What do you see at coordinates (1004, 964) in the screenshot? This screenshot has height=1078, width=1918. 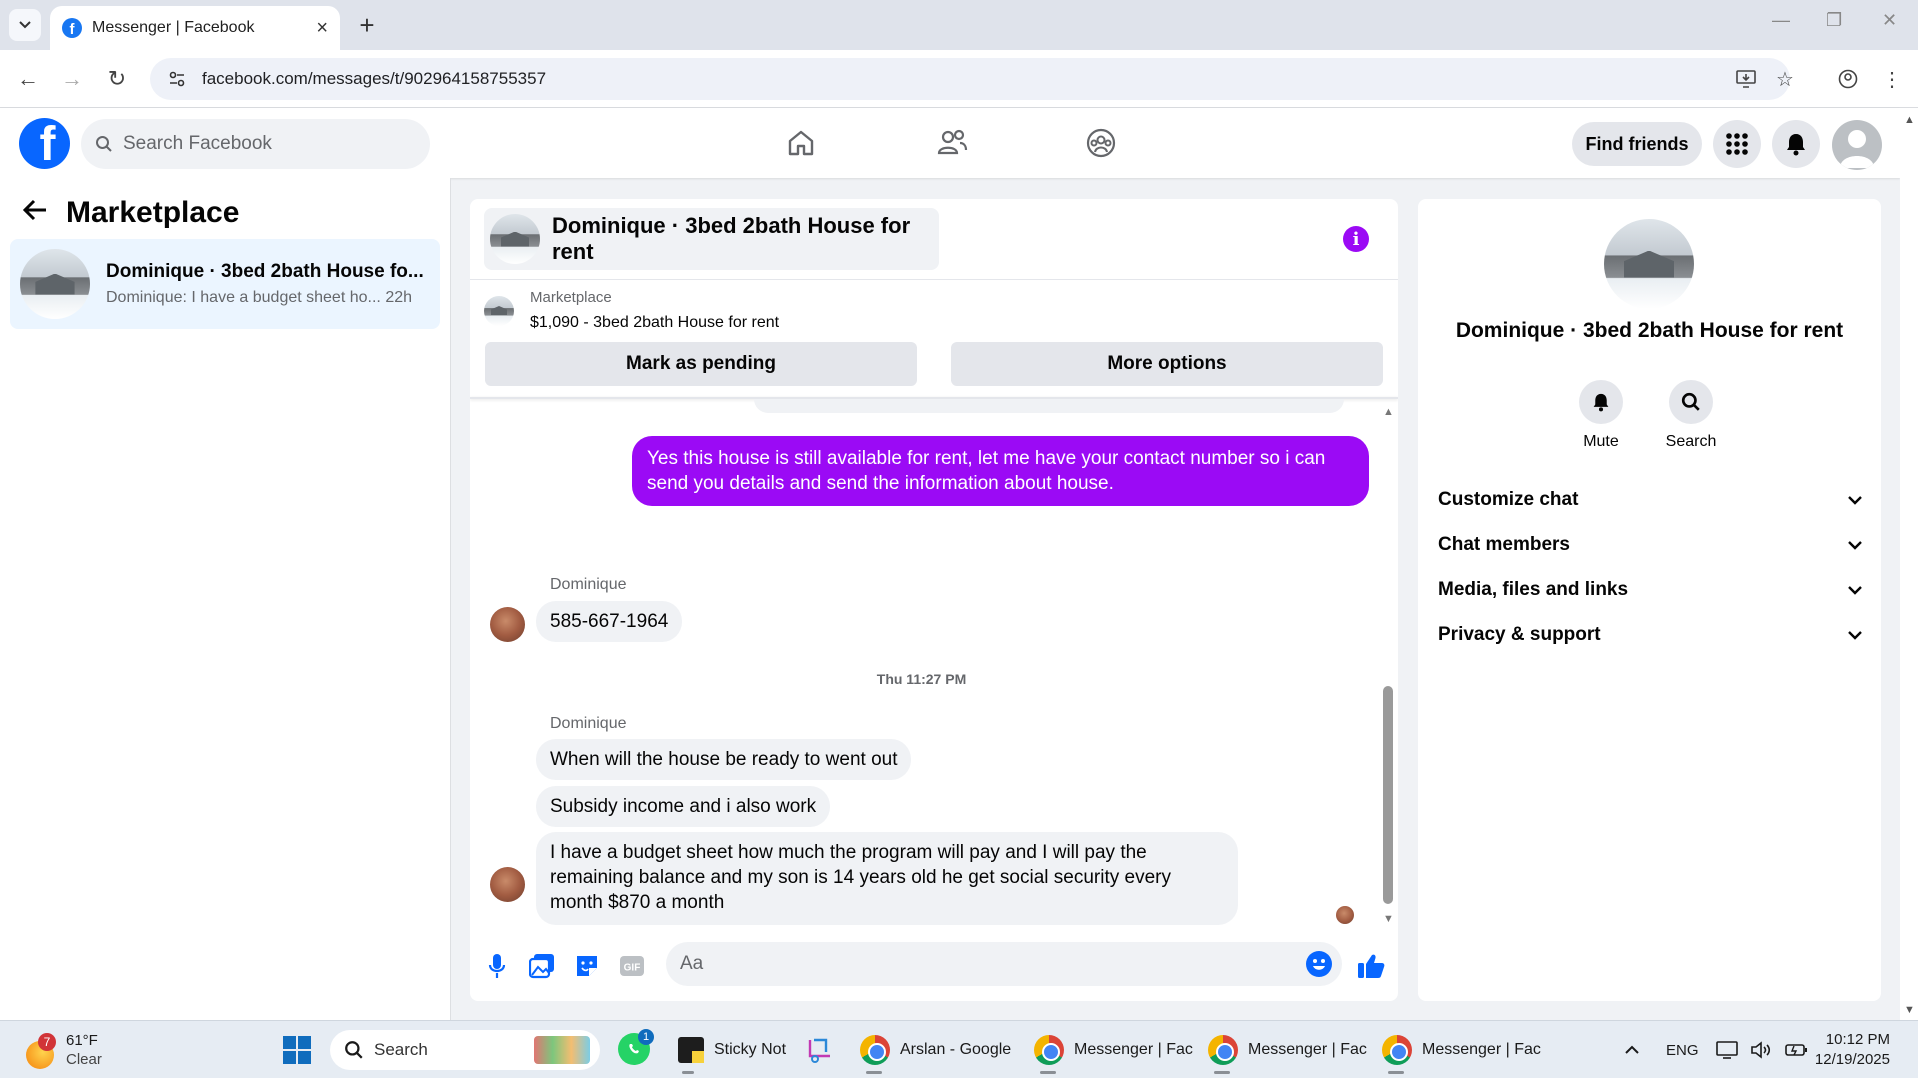 I see `message-input: Aa` at bounding box center [1004, 964].